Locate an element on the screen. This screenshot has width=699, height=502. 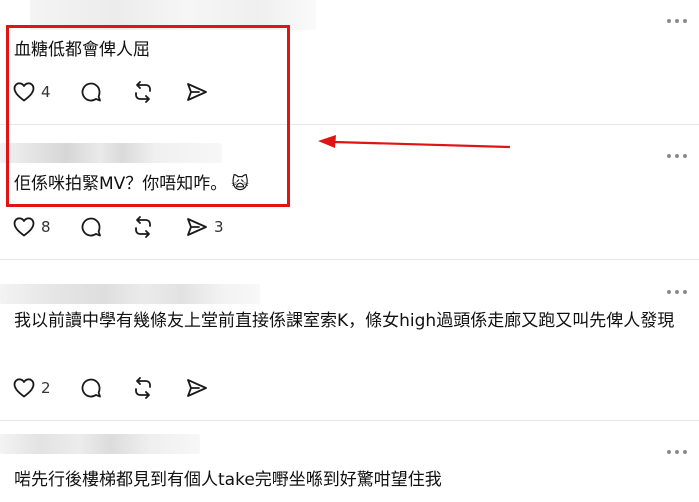
like-count: 8 is located at coordinates (46, 227).